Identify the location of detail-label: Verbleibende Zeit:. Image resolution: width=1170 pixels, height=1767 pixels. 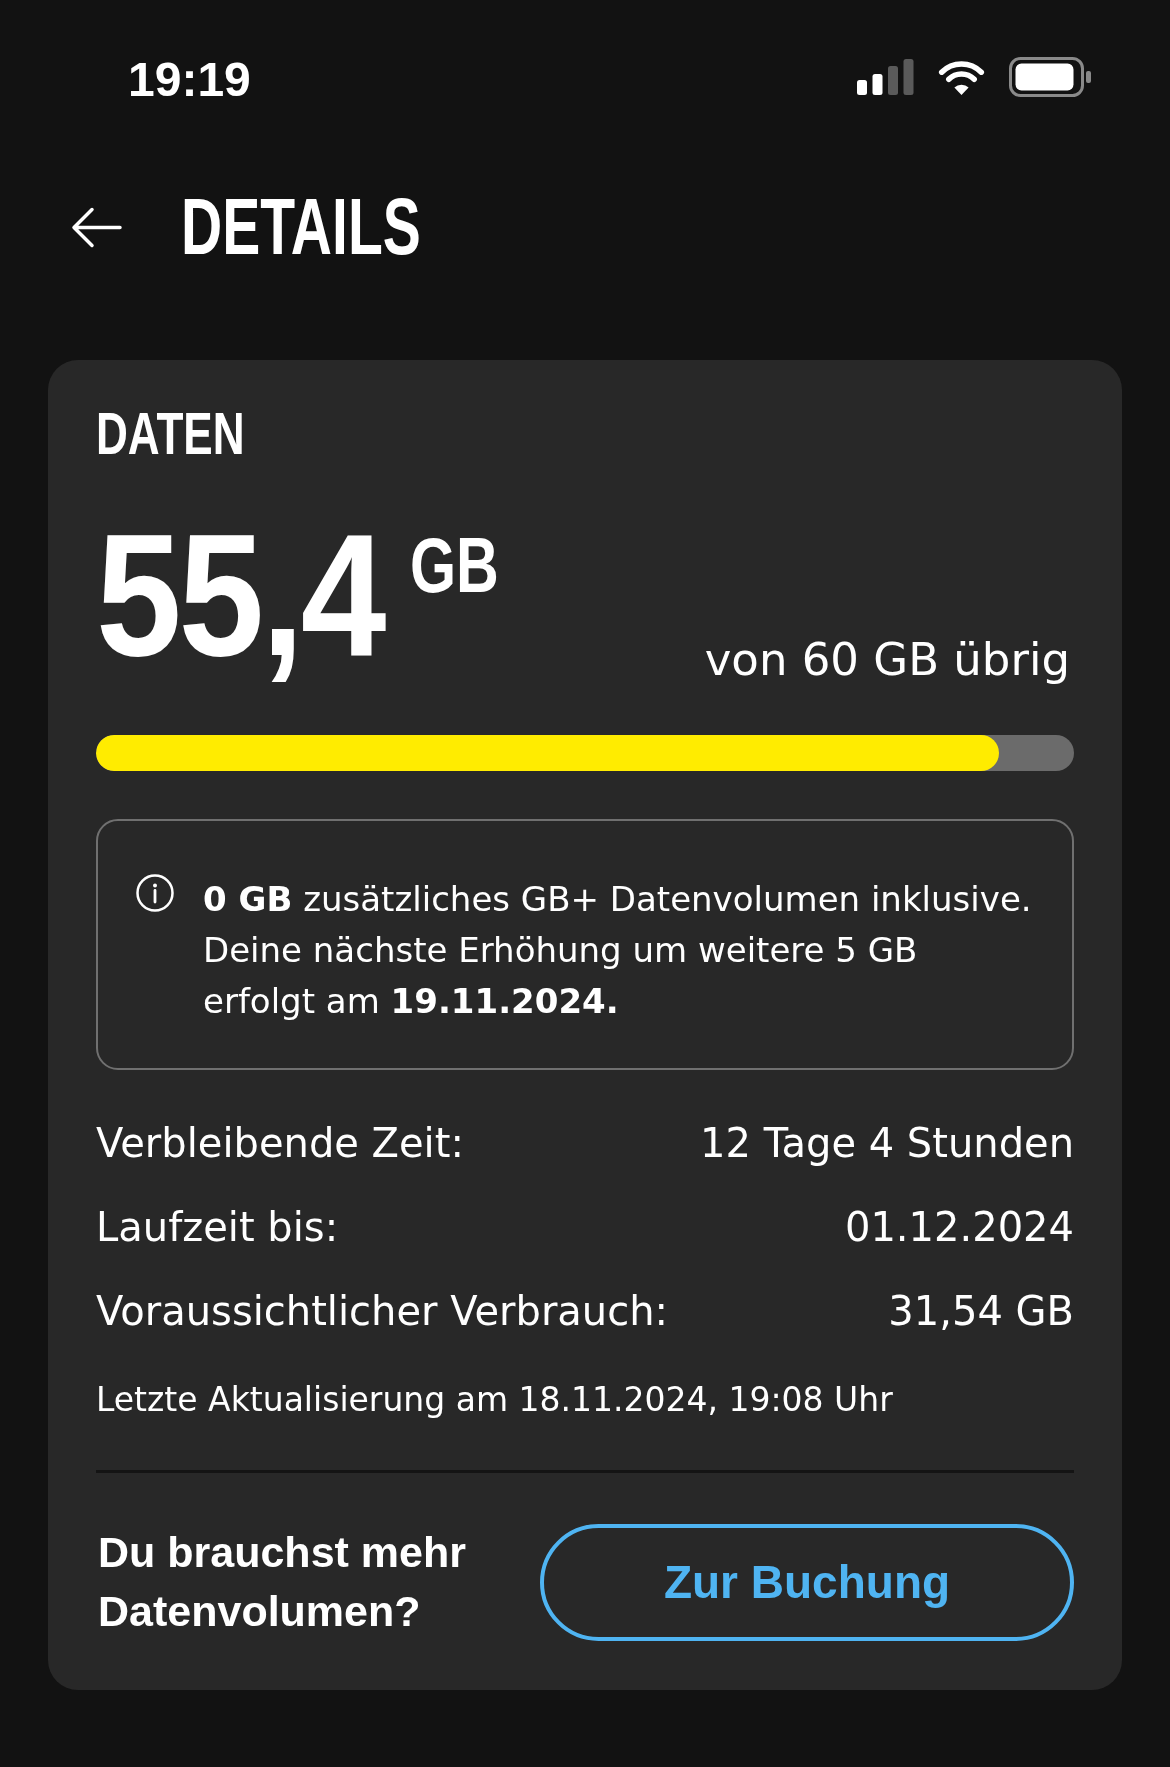
(280, 1143).